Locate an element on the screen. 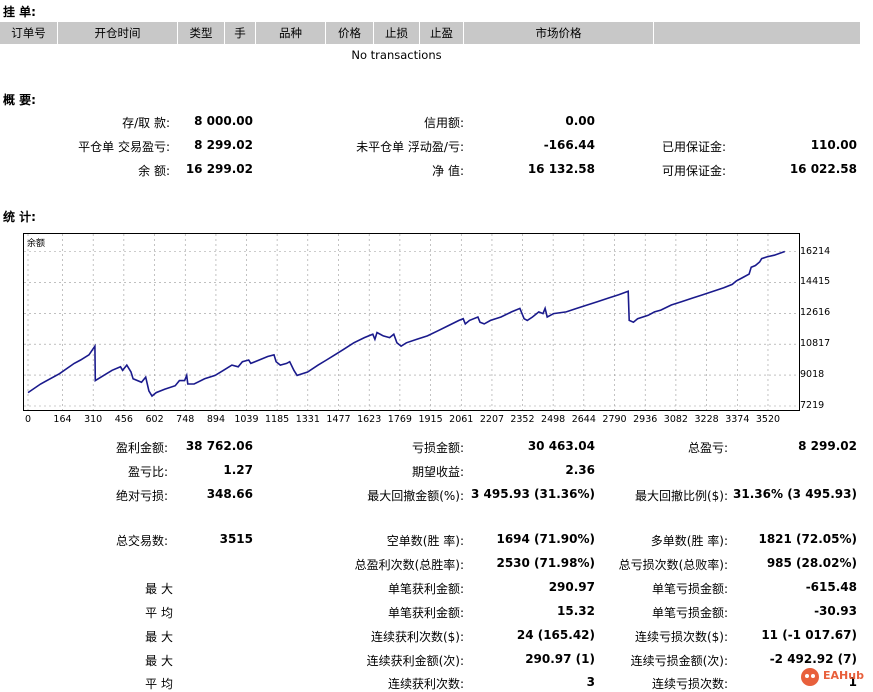  max-label: 最 大 is located at coordinates (159, 637).